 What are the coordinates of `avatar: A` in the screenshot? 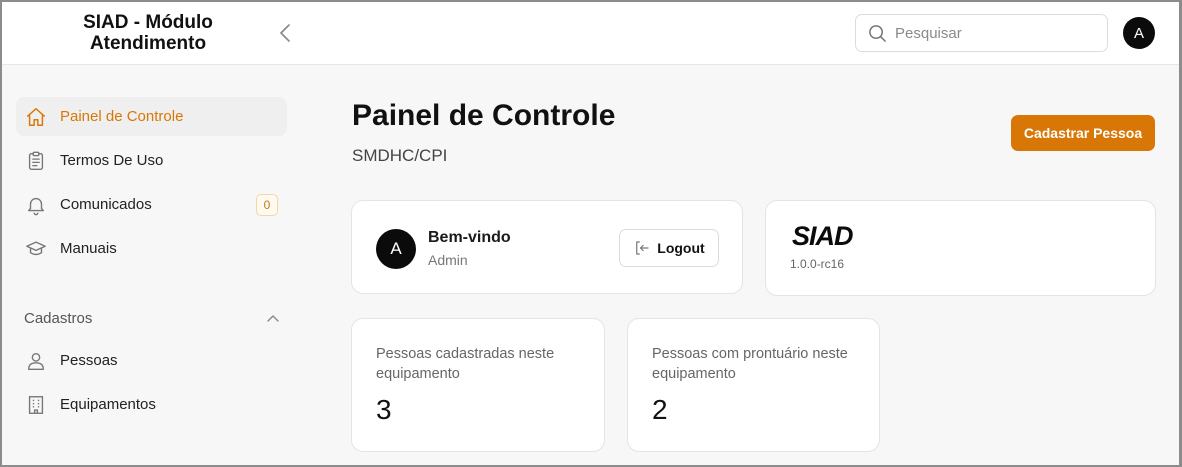 It's located at (396, 249).